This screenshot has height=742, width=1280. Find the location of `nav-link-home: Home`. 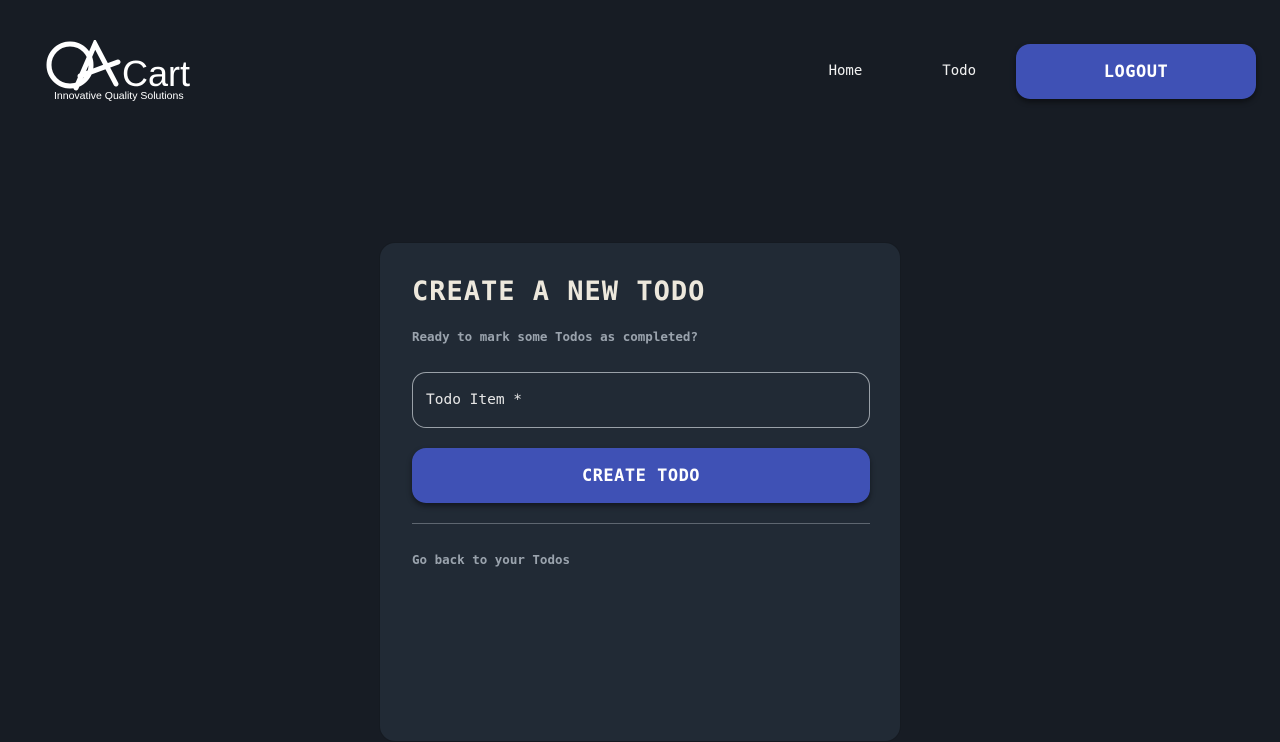

nav-link-home: Home is located at coordinates (846, 71).